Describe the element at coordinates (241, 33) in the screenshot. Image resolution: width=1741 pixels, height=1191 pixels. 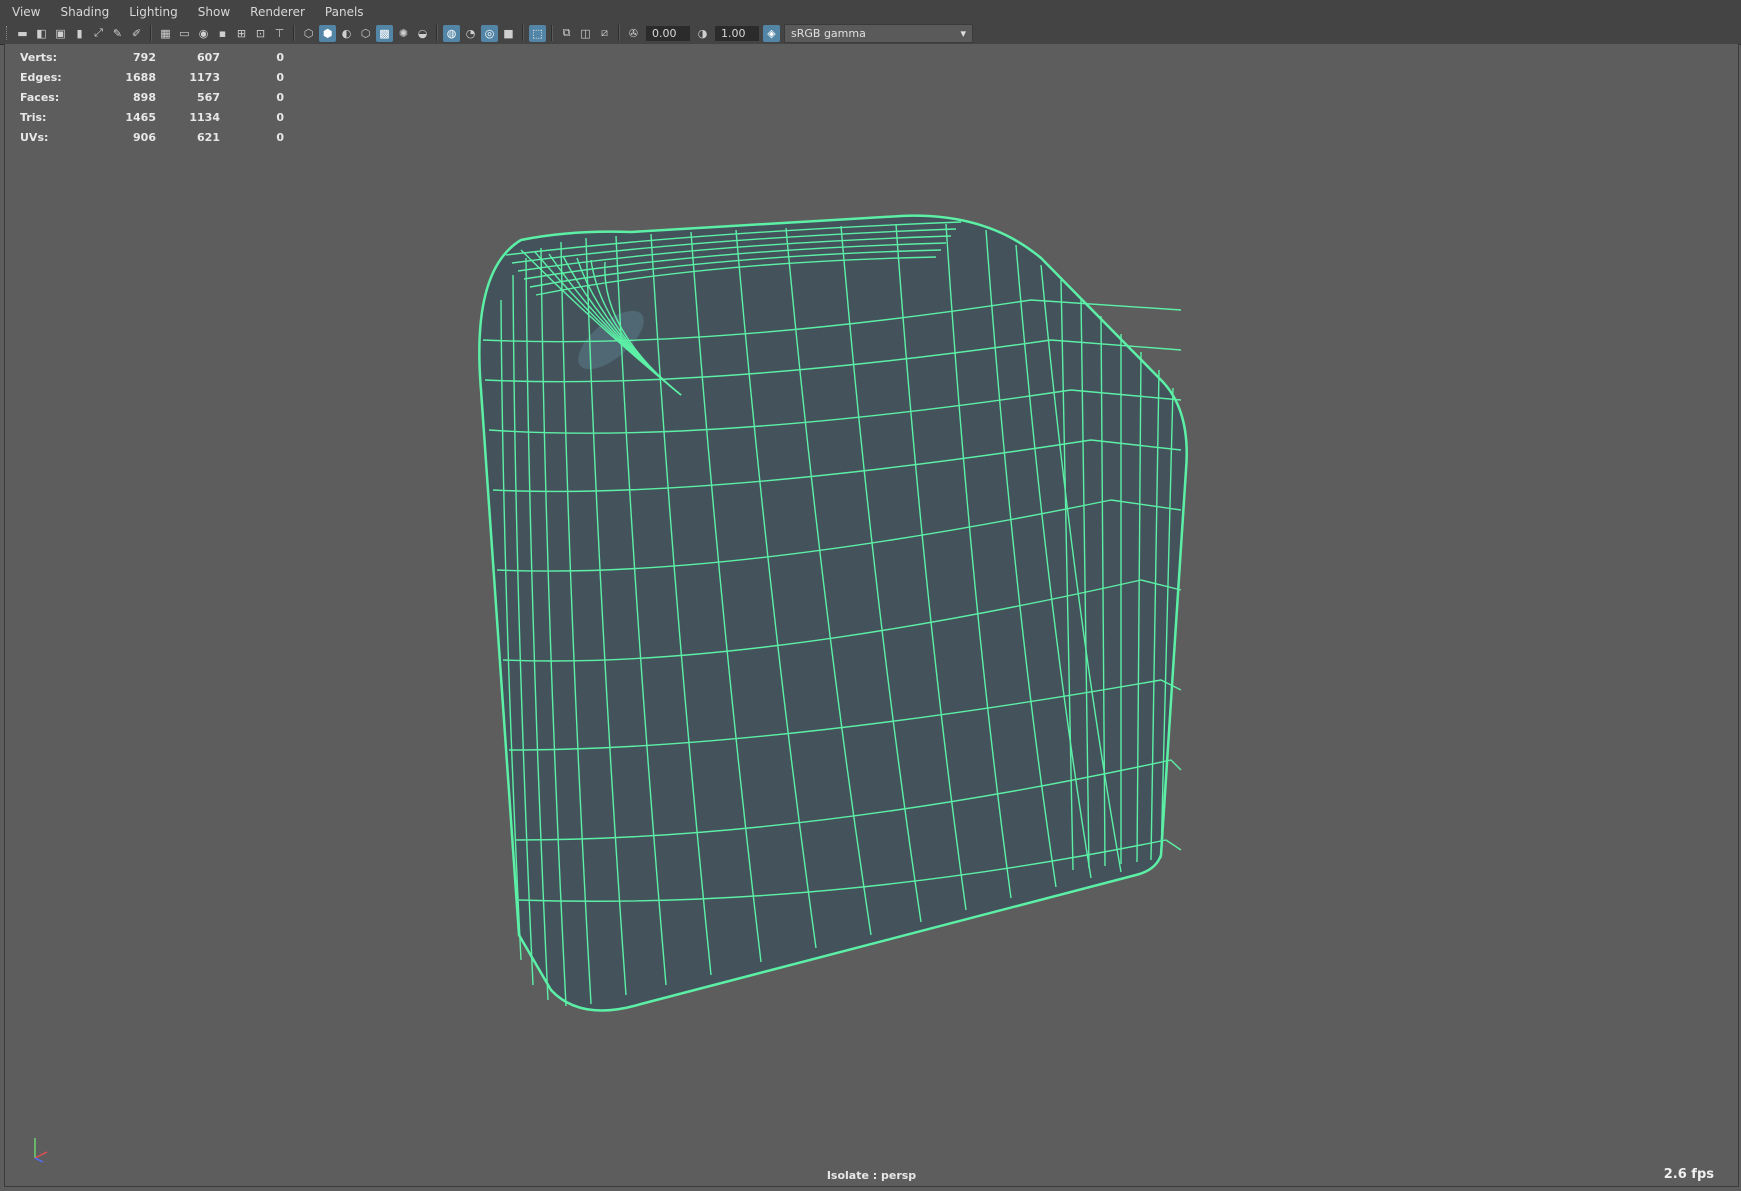
I see `field-chart-icon: ⊞` at that location.